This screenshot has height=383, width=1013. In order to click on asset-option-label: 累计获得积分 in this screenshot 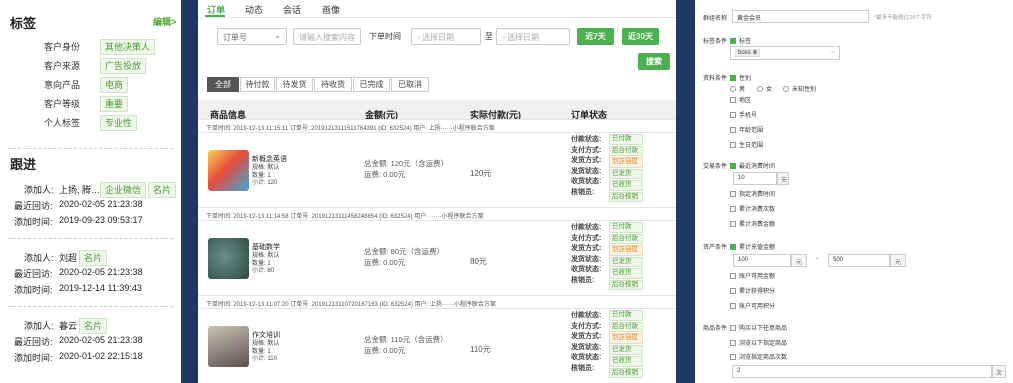, I will do `click(757, 292)`.